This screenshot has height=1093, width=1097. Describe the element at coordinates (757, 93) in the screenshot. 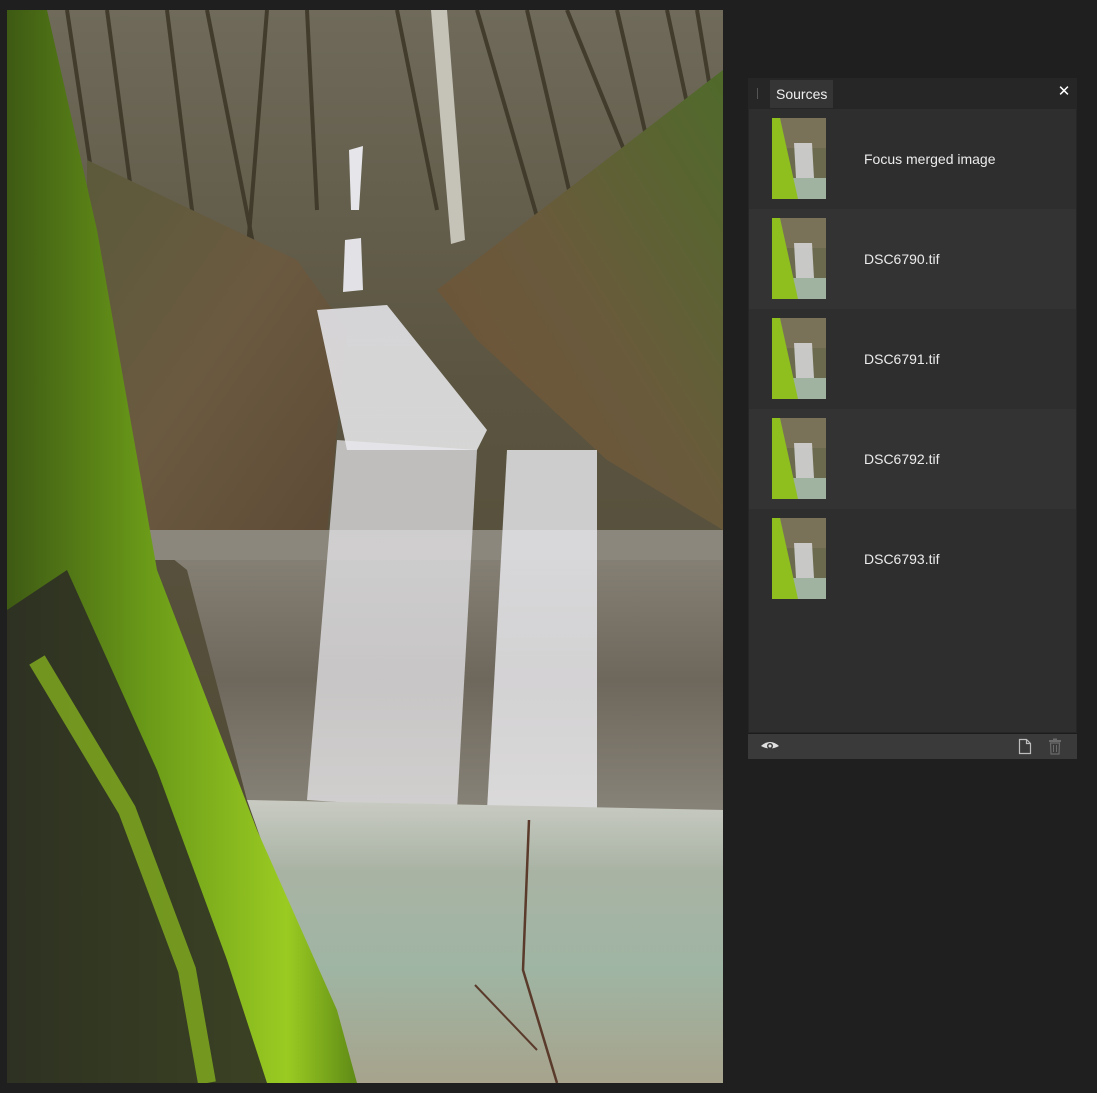

I see `panel-grip-handle` at that location.